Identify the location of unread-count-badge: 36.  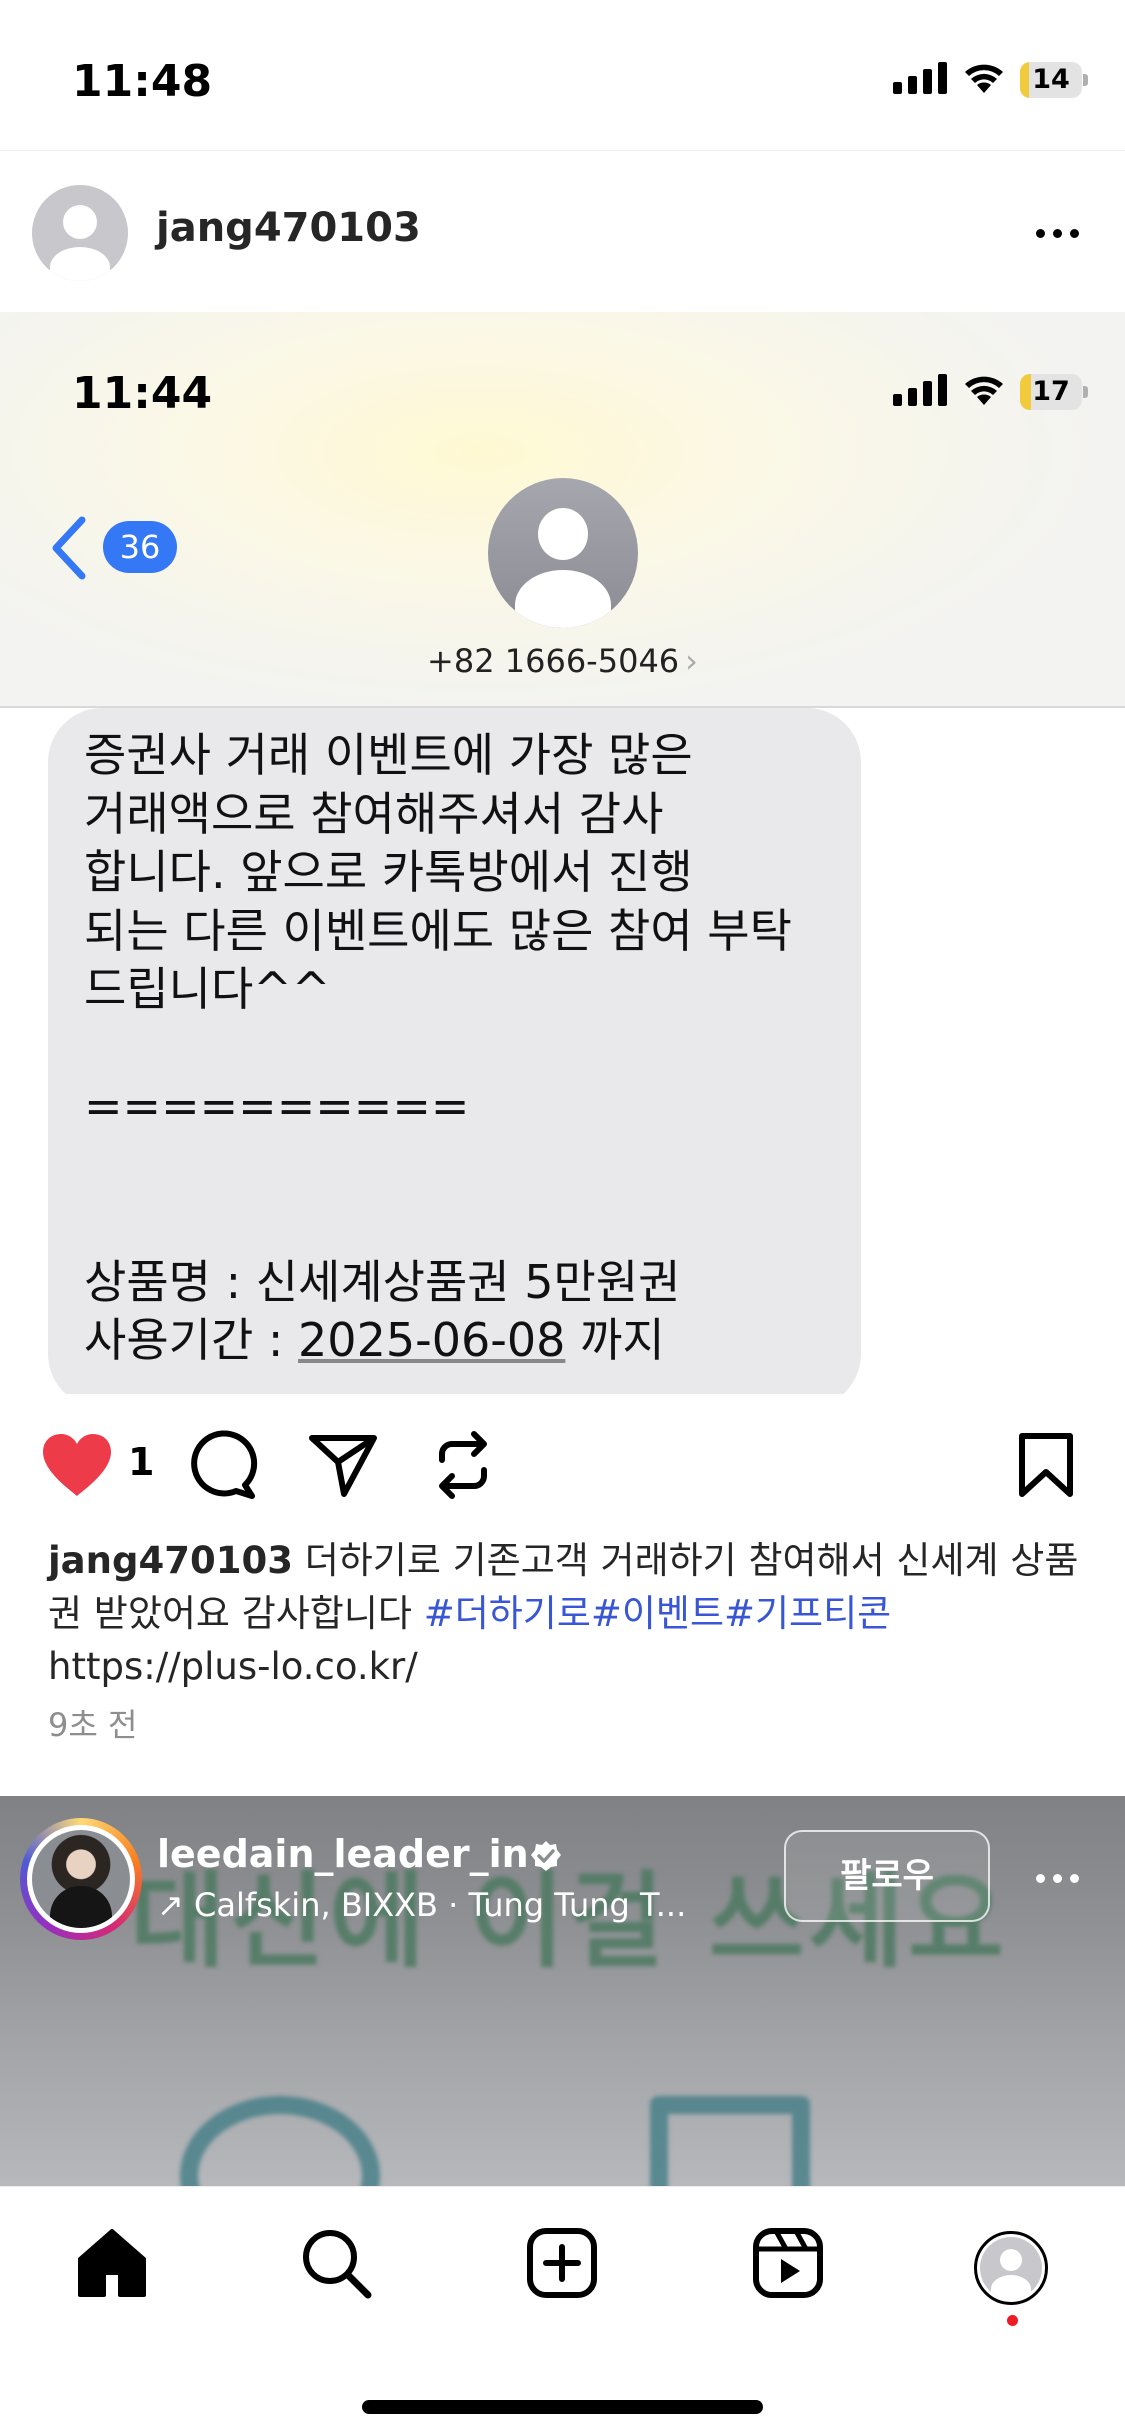
(140, 547).